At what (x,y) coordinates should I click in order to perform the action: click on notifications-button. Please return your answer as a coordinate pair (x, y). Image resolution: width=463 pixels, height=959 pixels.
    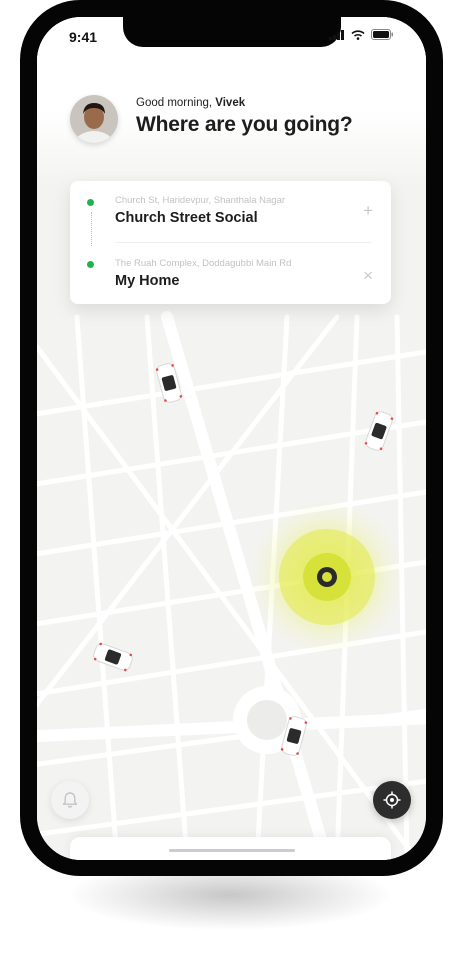
    Looking at the image, I should click on (70, 800).